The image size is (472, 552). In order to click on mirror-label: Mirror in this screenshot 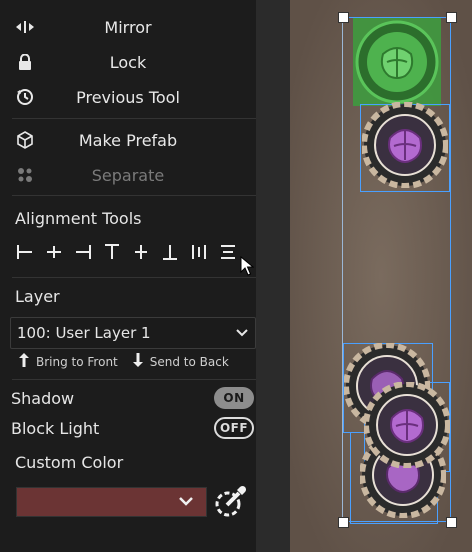, I will do `click(128, 27)`.